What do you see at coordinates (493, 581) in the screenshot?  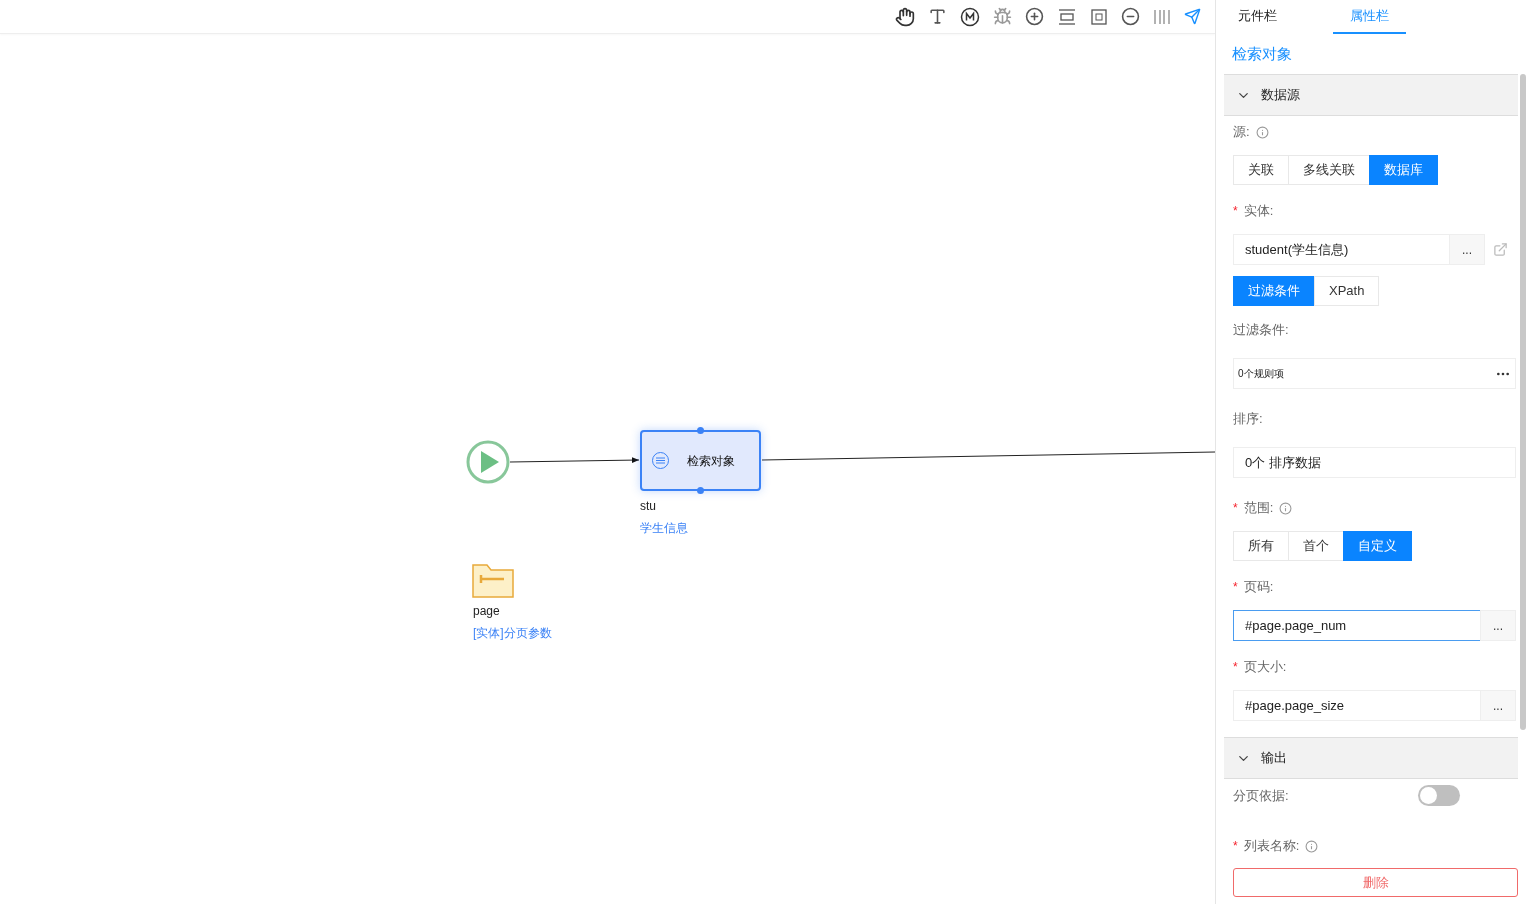 I see `folder-icon` at bounding box center [493, 581].